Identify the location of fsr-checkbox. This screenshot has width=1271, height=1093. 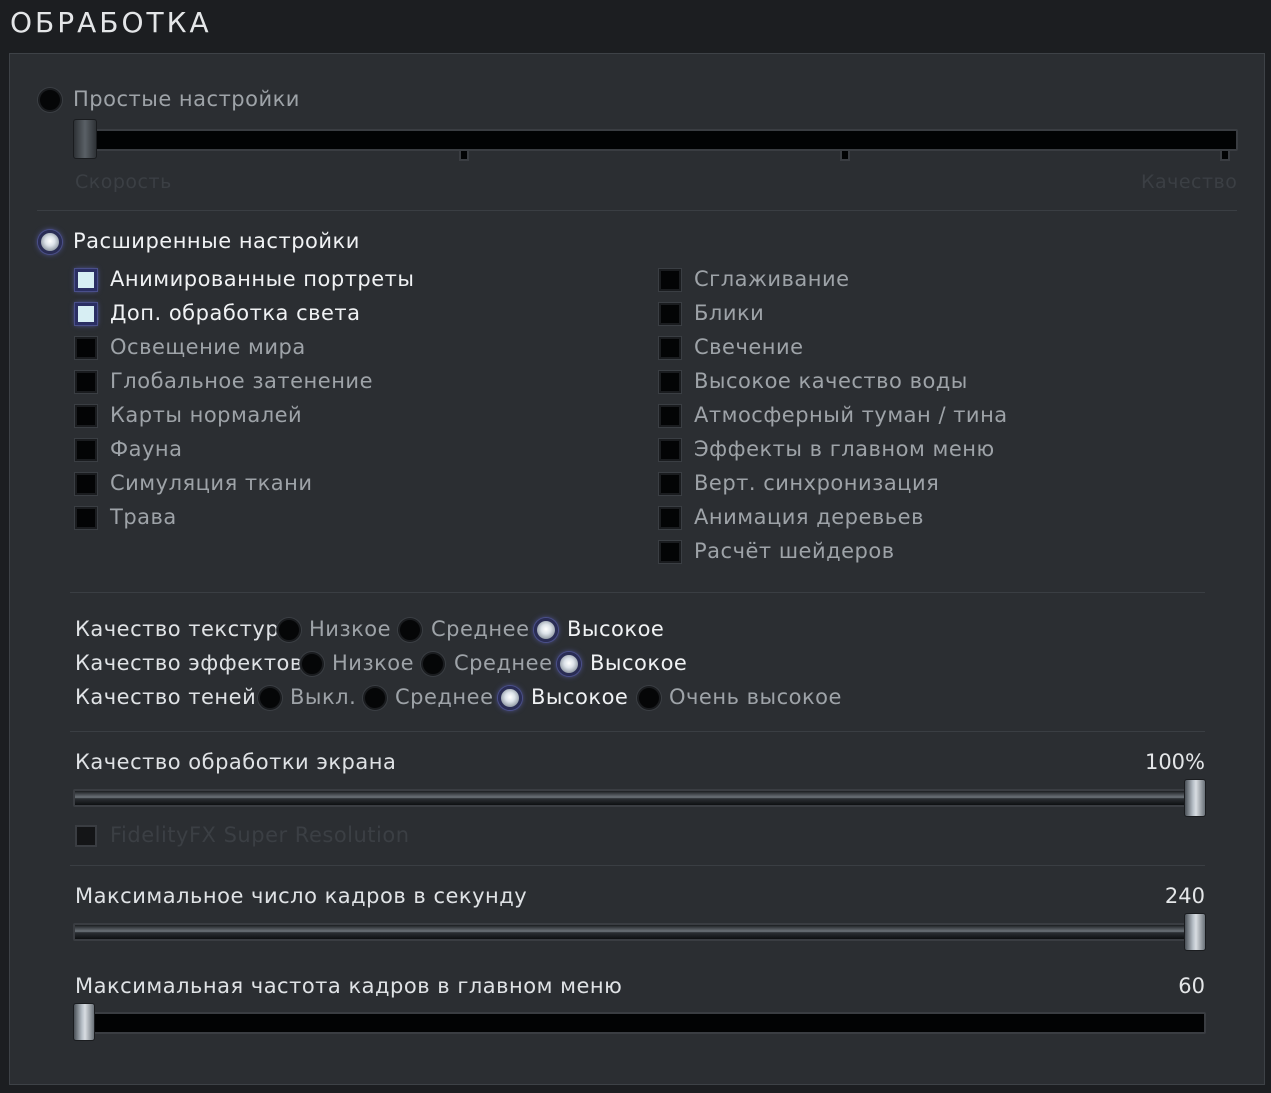
(86, 836).